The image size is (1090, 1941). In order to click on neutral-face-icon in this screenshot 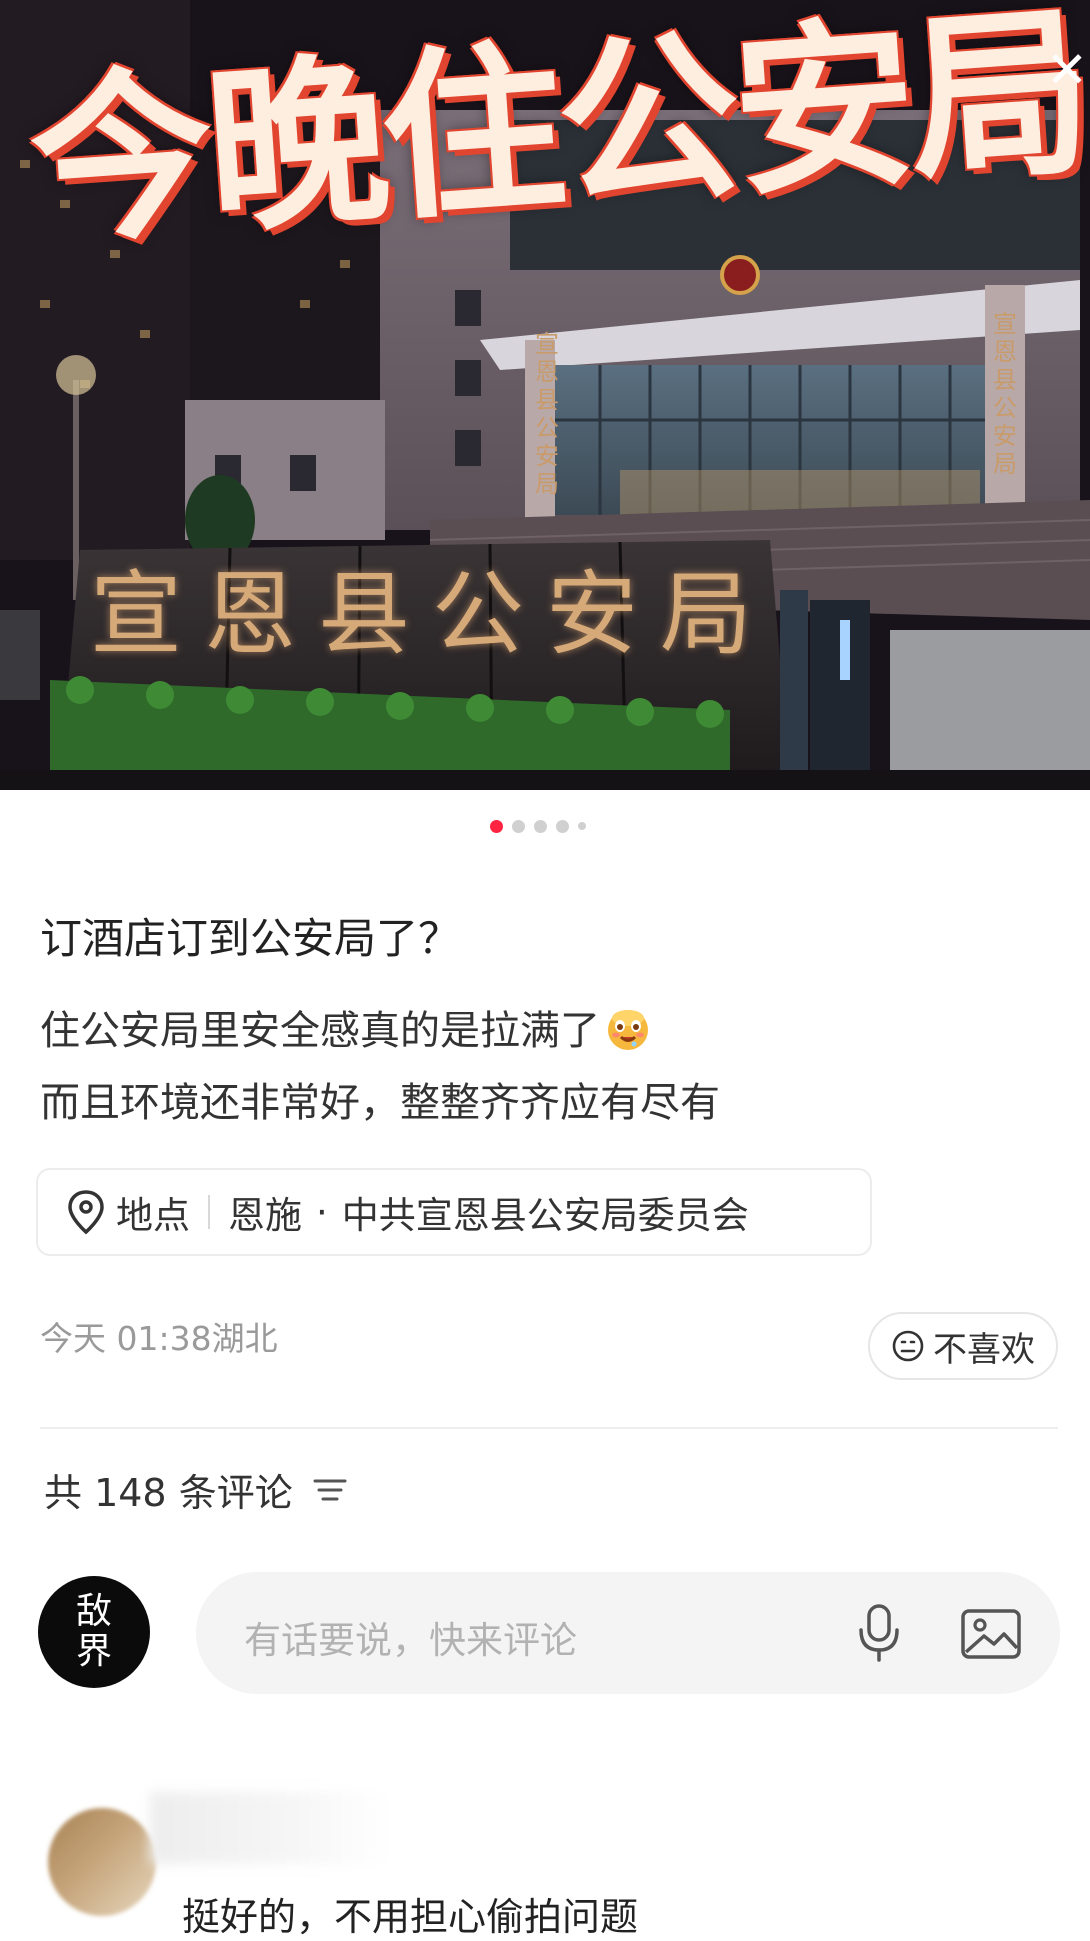, I will do `click(908, 1346)`.